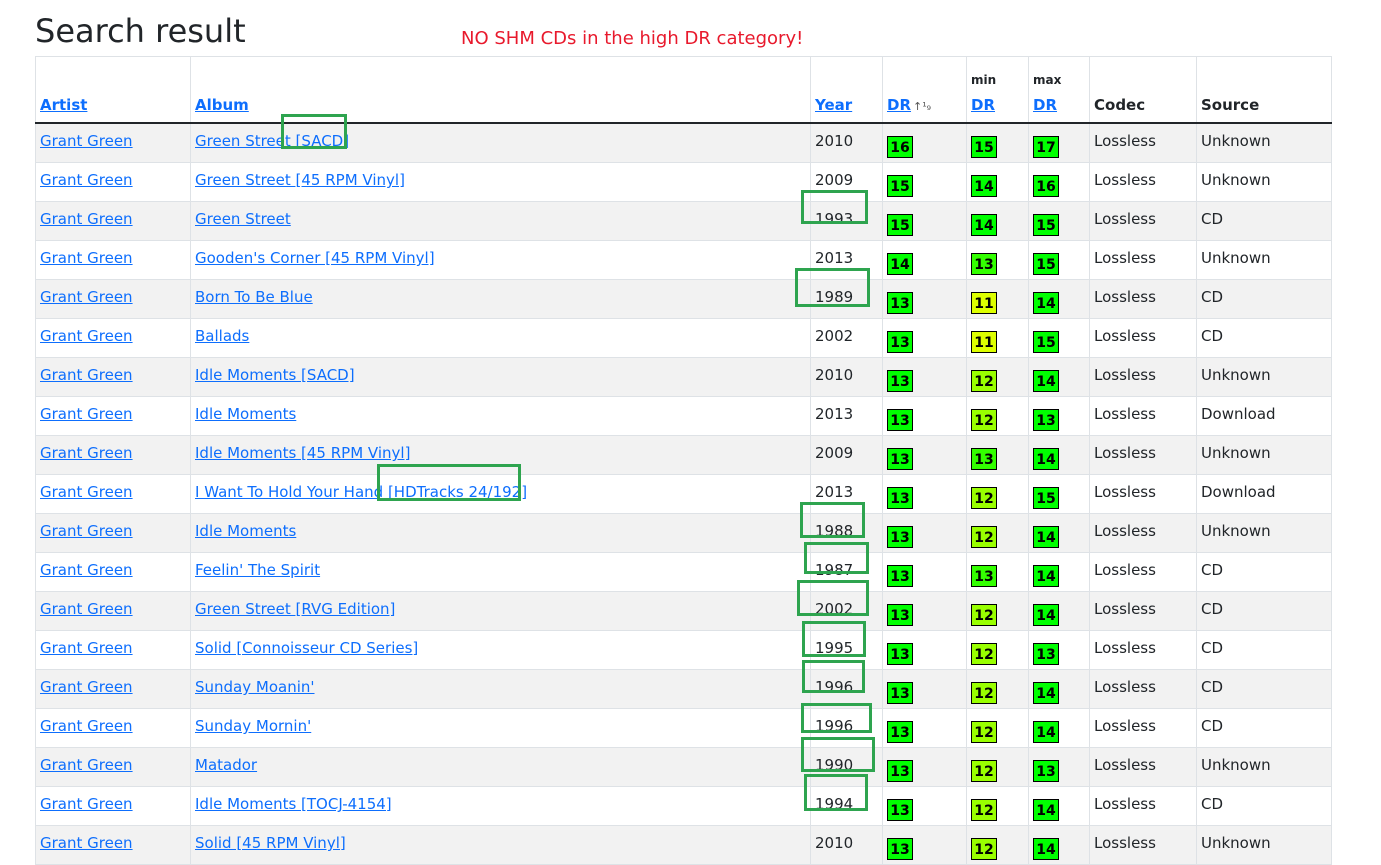 This screenshot has width=1381, height=865. Describe the element at coordinates (899, 105) in the screenshot. I see `sort-dr-link: DR` at that location.